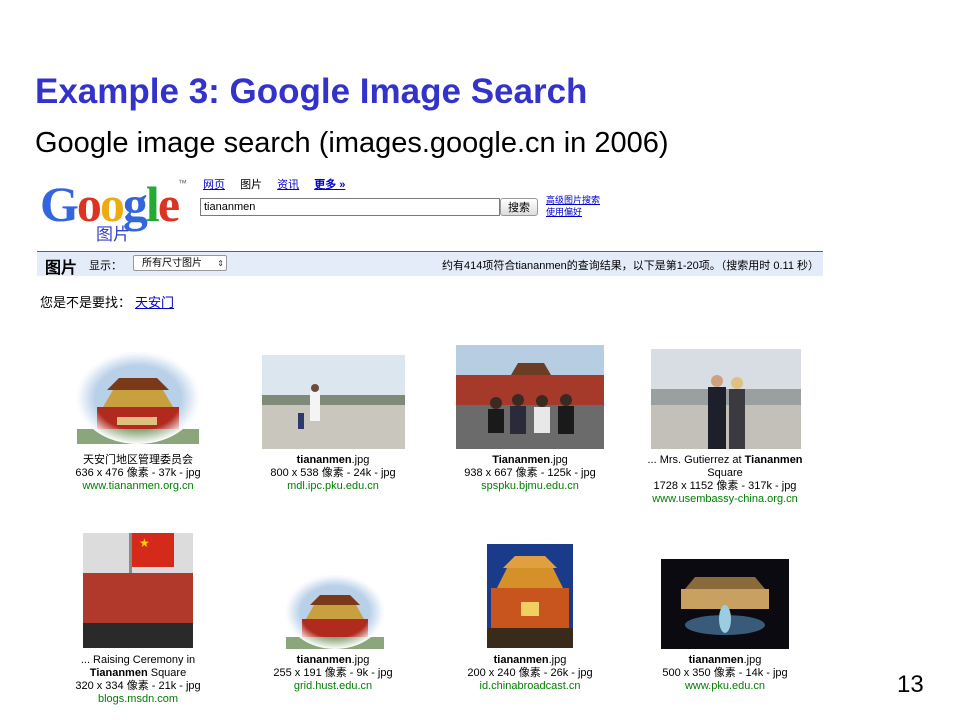 The image size is (960, 720). What do you see at coordinates (333, 686) in the screenshot?
I see `result-url: grid.hust.edu.cn` at bounding box center [333, 686].